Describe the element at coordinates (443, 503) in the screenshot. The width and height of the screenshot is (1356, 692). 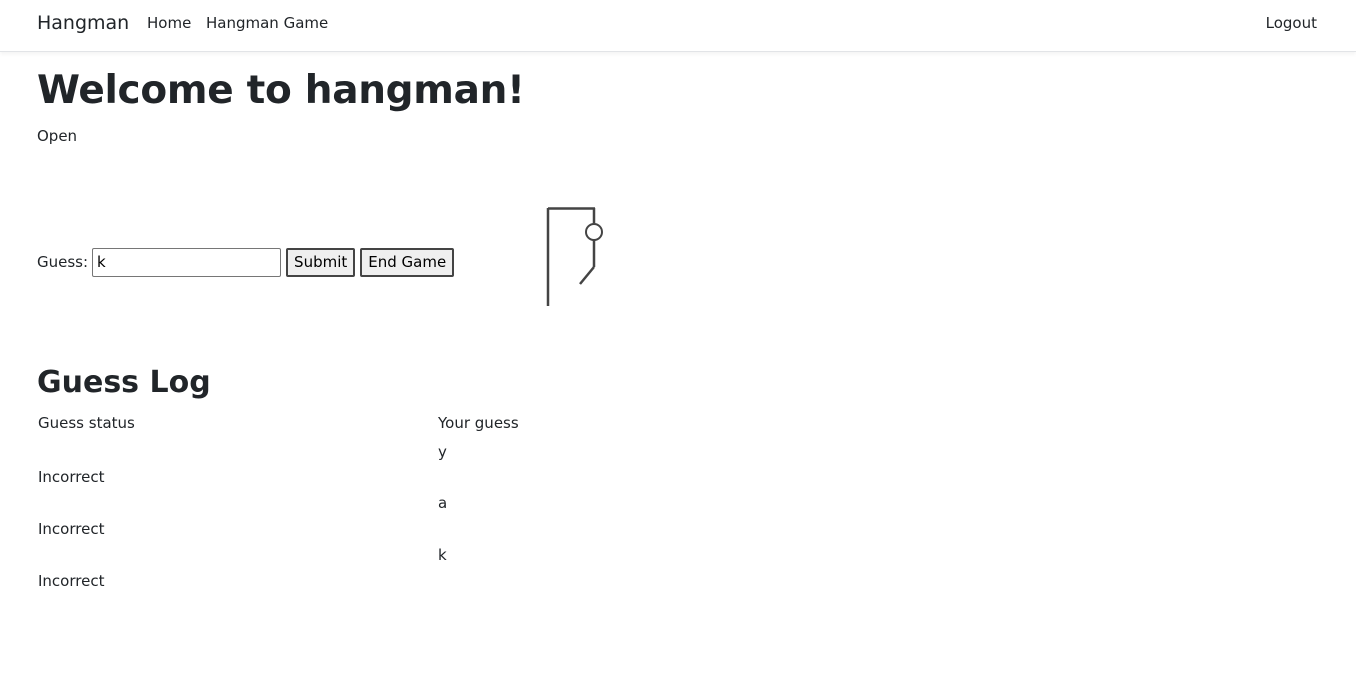
I see `log-guess-2: a` at that location.